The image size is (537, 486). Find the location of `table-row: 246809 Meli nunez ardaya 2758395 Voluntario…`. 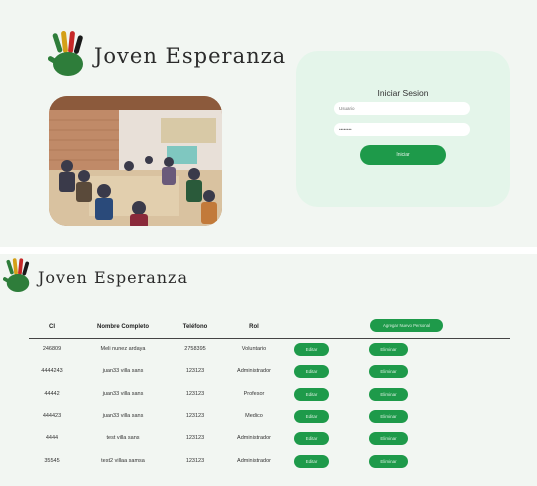

table-row: 246809 Meli nunez ardaya 2758395 Voluntario… is located at coordinates (268, 350).